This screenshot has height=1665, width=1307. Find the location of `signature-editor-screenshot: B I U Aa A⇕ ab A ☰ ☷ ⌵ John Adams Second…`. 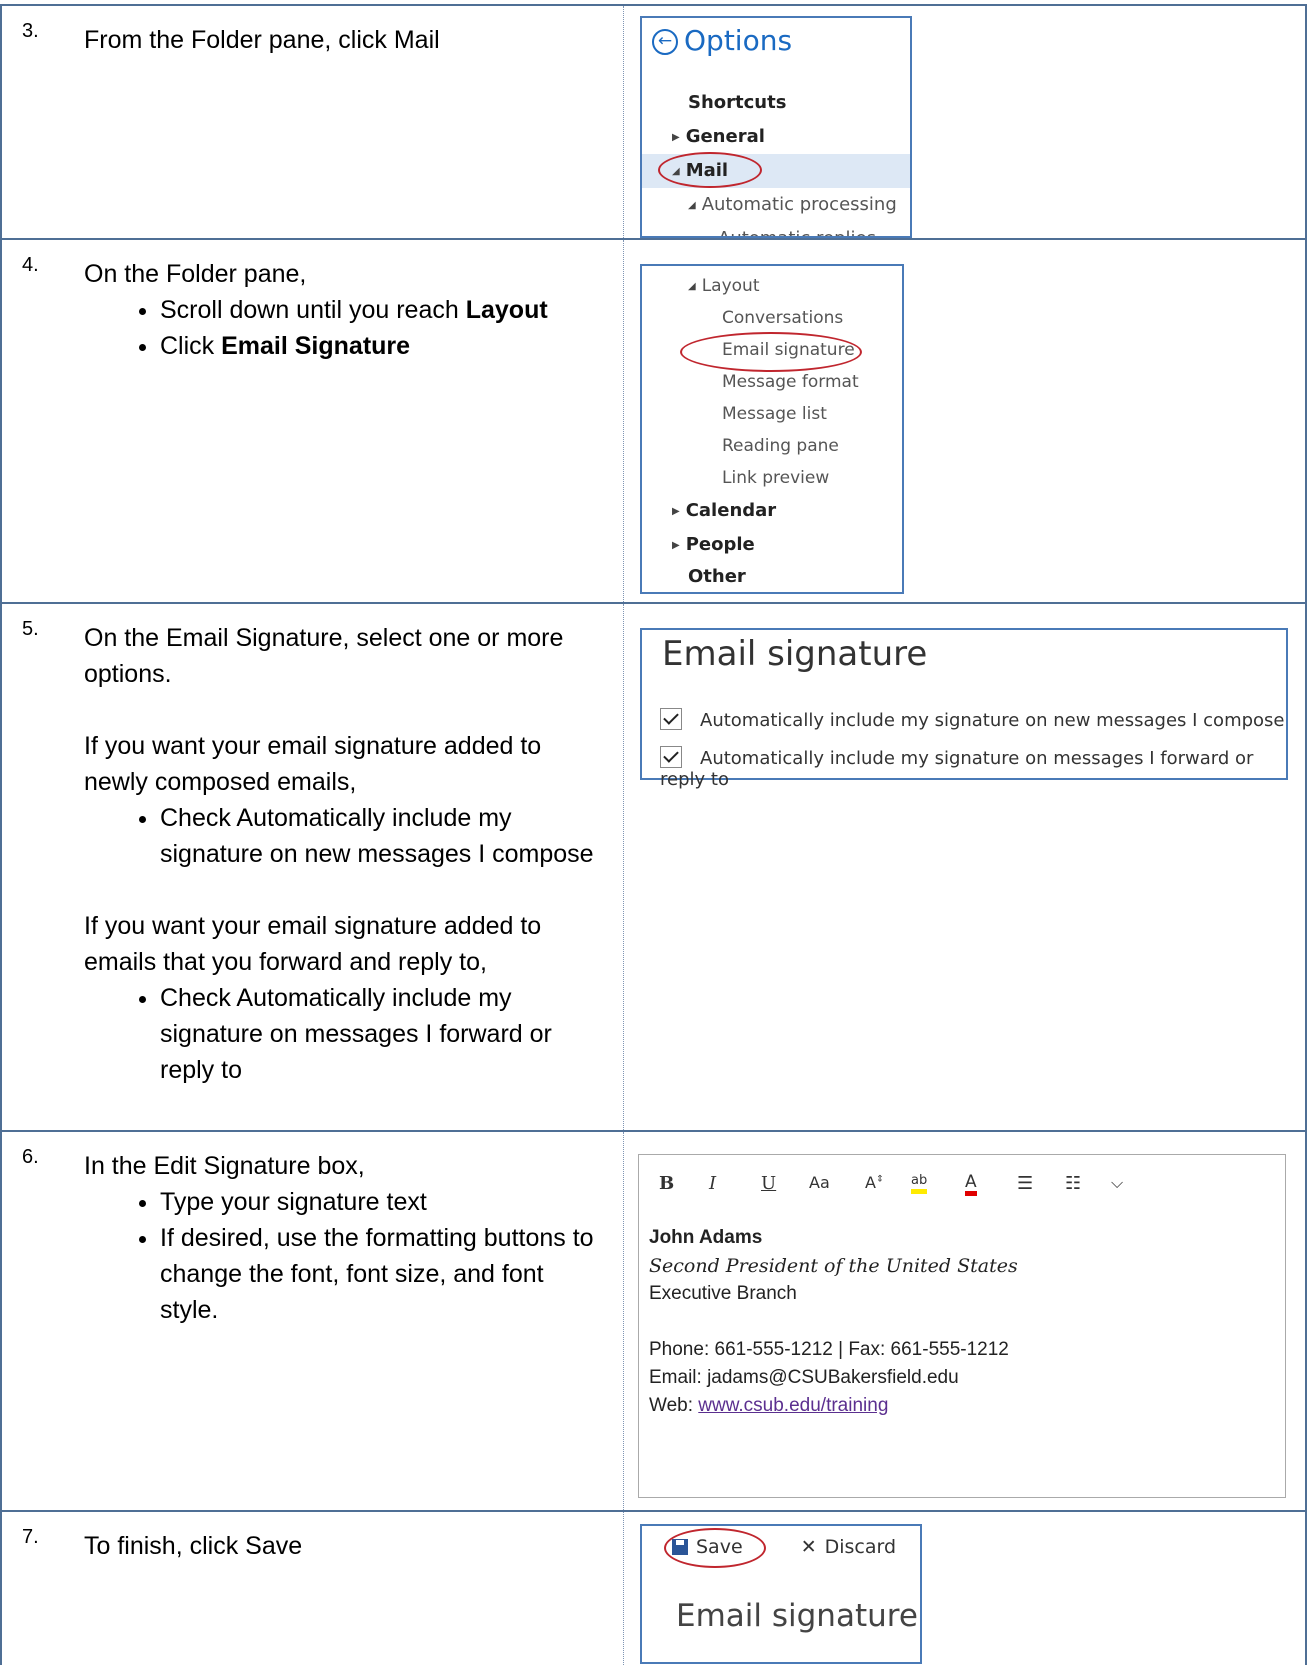

signature-editor-screenshot: B I U Aa A⇕ ab A ☰ ☷ ⌵ John Adams Second… is located at coordinates (962, 1326).